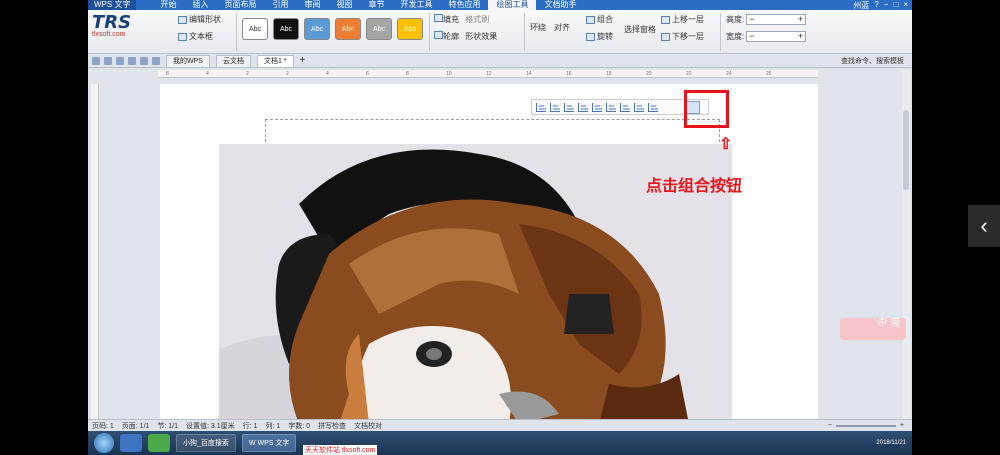 The width and height of the screenshot is (1000, 455). Describe the element at coordinates (599, 19) in the screenshot. I see `group-button: 组合` at that location.